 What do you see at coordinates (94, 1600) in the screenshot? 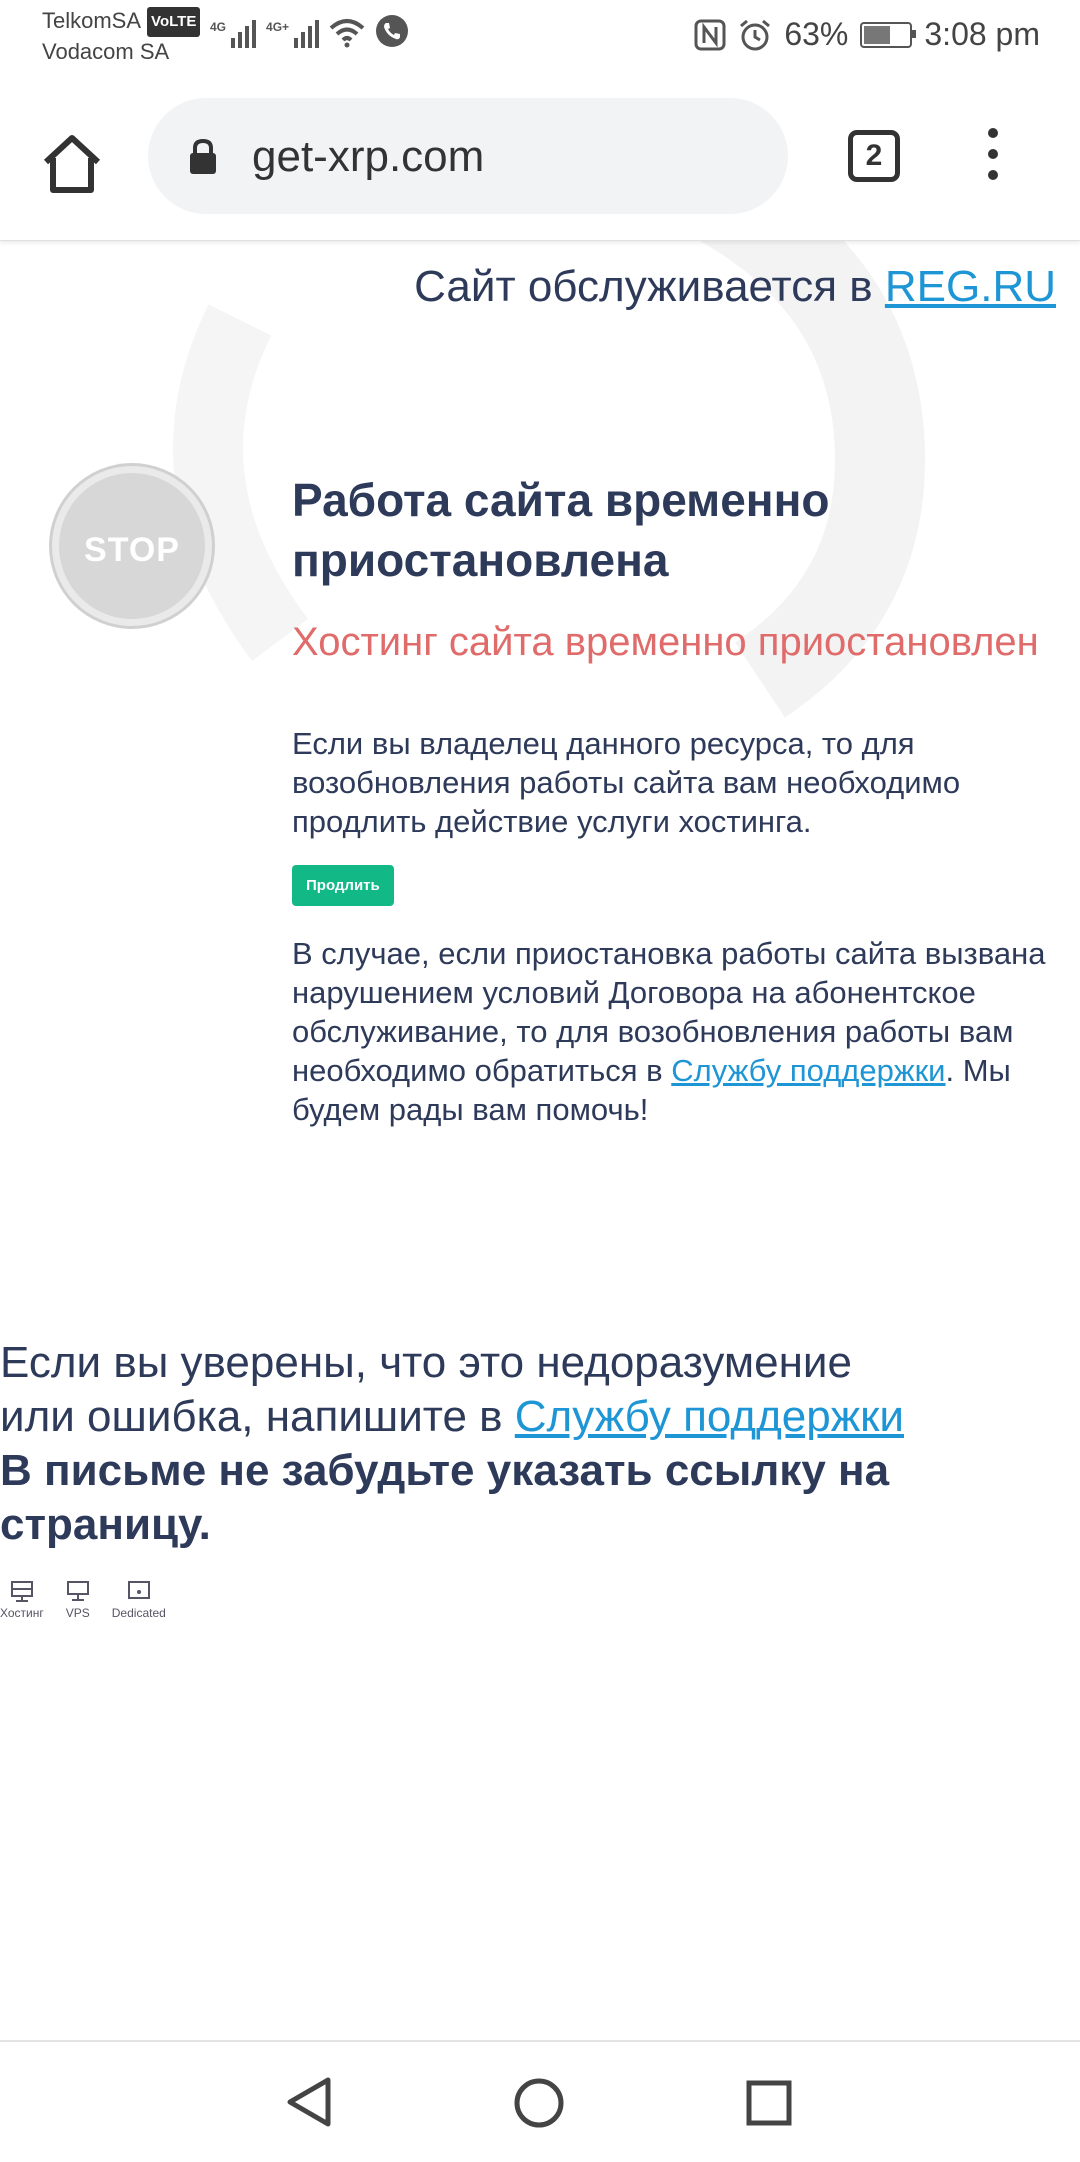
I see `service-links: Хостинг VPS Dedicated` at bounding box center [94, 1600].